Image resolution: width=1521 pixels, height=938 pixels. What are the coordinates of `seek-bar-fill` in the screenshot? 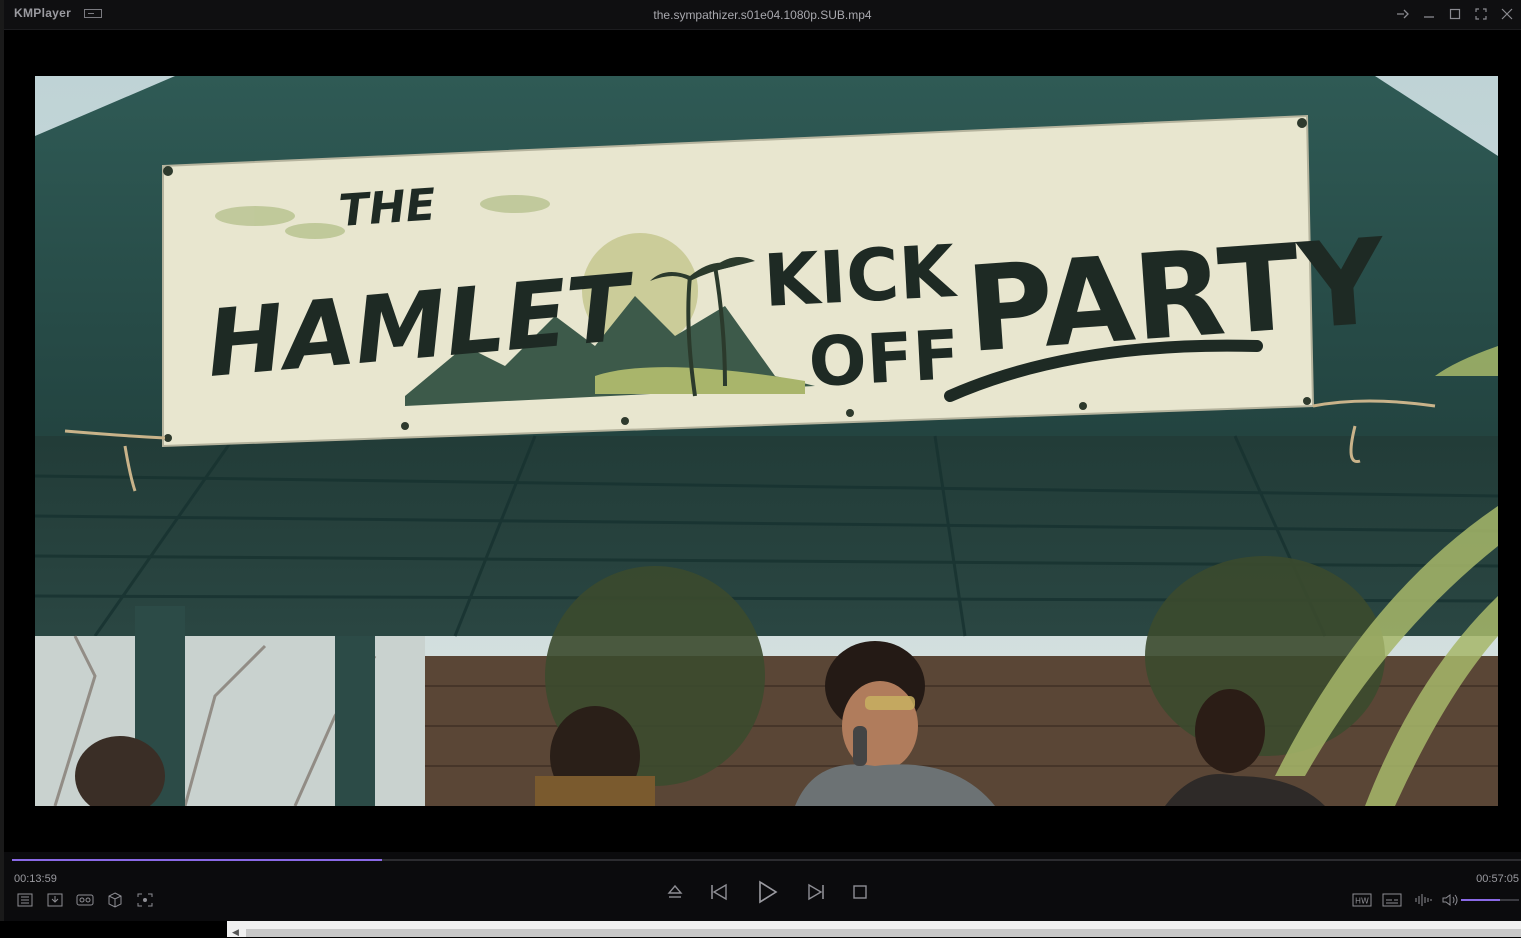 It's located at (197, 860).